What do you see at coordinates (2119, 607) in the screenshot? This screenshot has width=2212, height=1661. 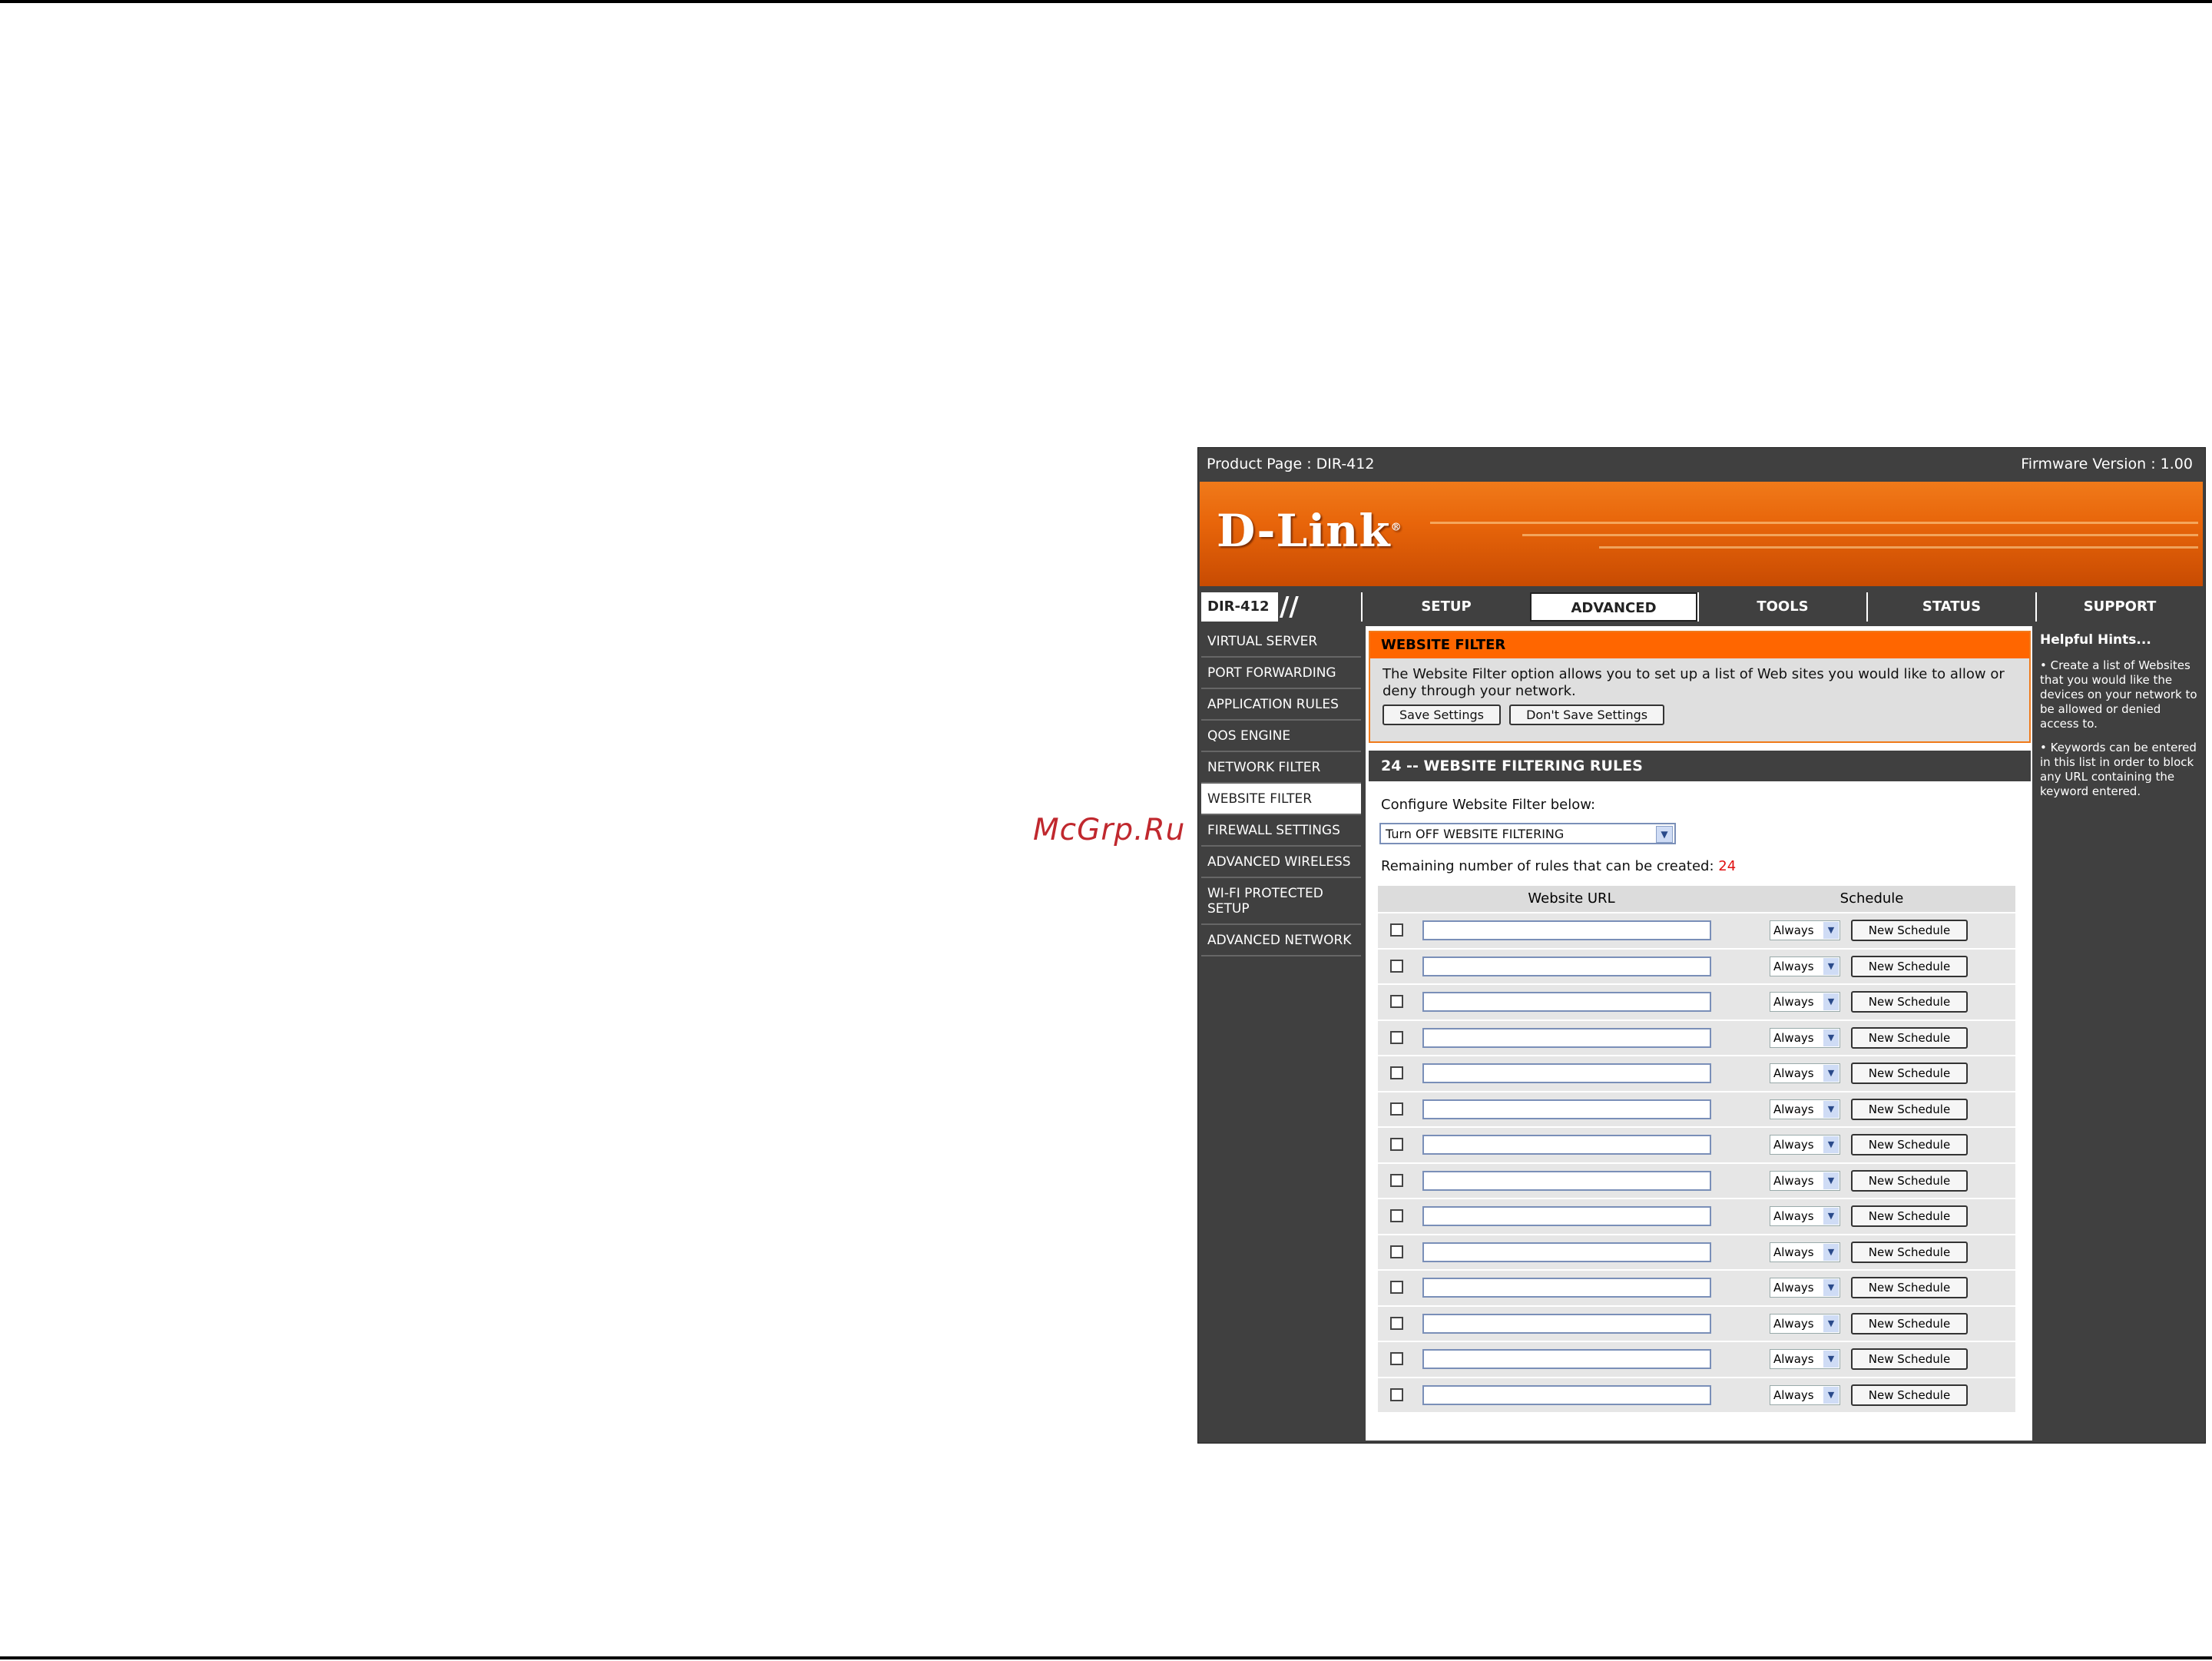 I see `tab-support: SUPPORT` at bounding box center [2119, 607].